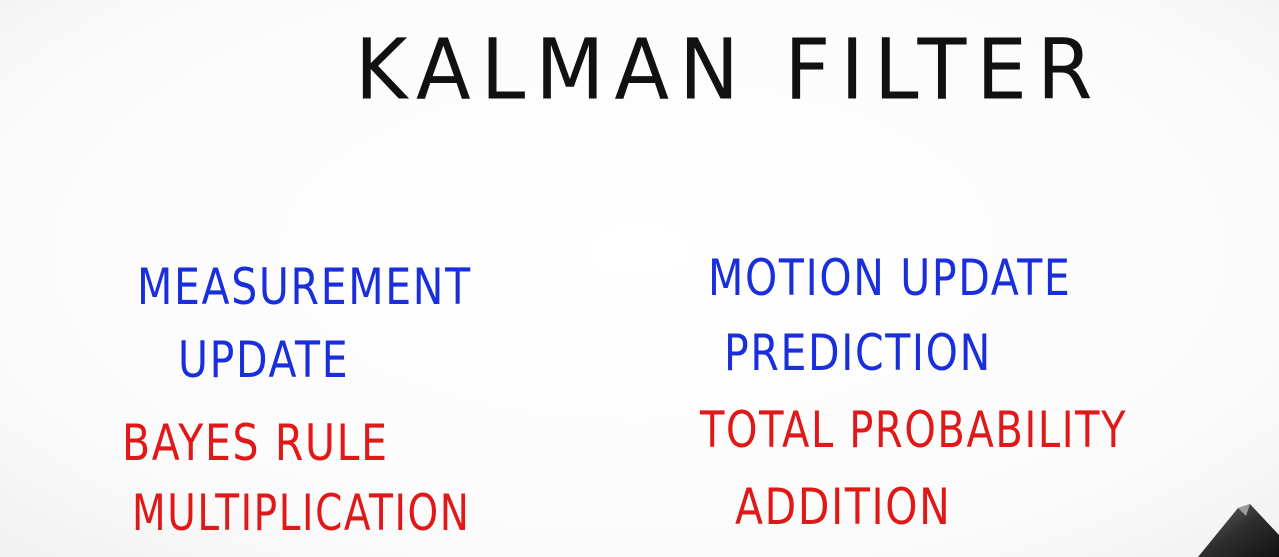  Describe the element at coordinates (304, 287) in the screenshot. I see `measurement-label: MEASUREMENT` at that location.